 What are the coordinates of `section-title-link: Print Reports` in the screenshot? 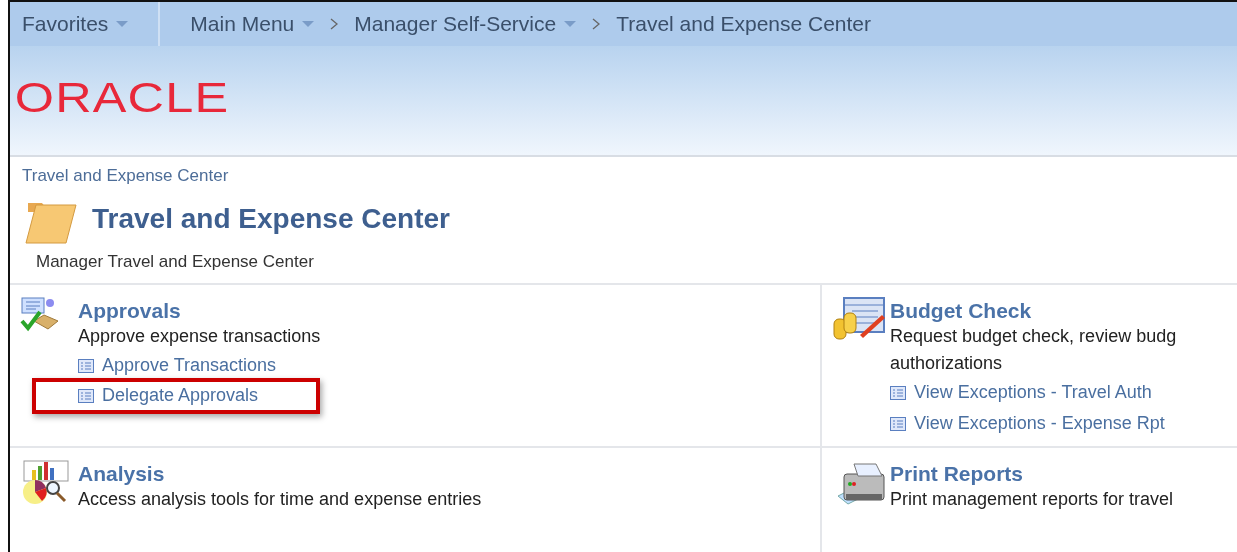 It's located at (1032, 474).